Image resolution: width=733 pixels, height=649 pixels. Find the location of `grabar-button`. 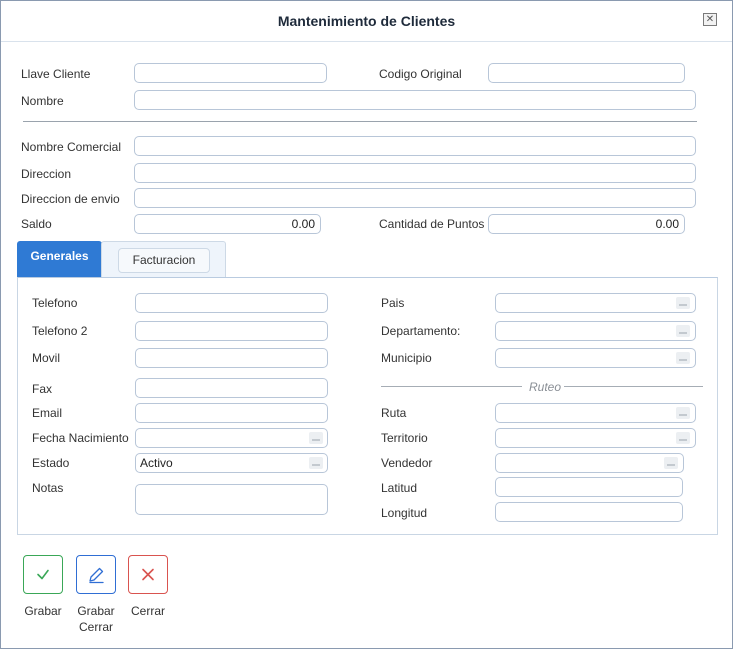

grabar-button is located at coordinates (43, 574).